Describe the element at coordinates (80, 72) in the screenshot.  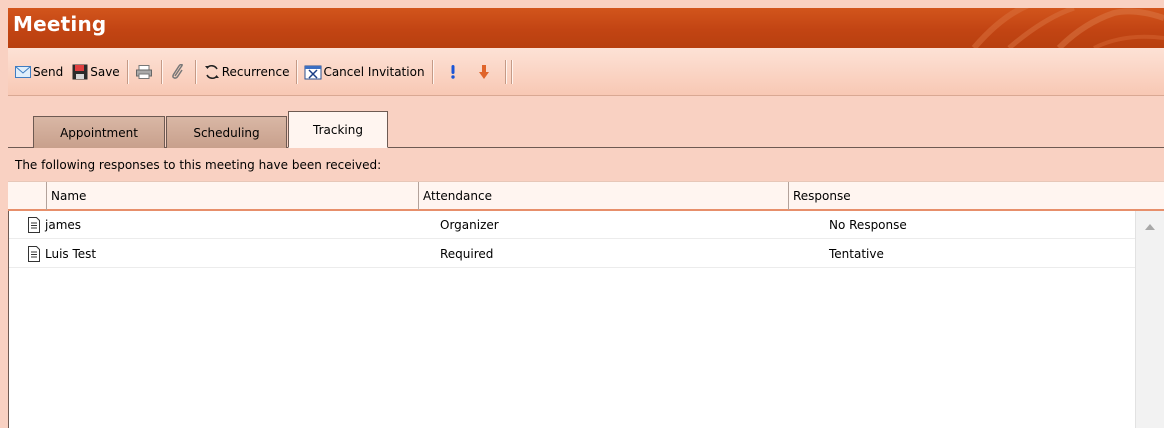
I see `floppy-disk-icon` at that location.